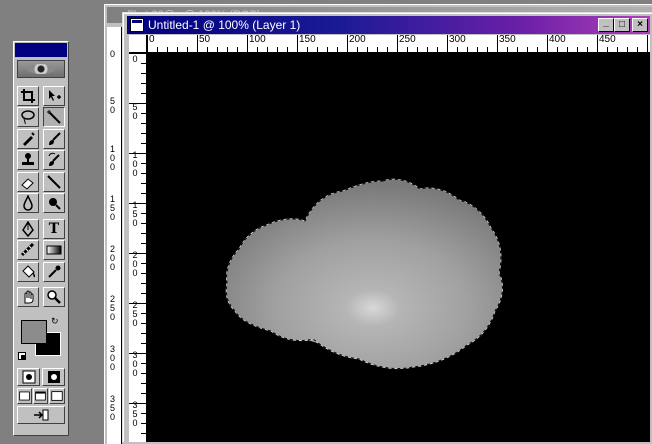  What do you see at coordinates (41, 50) in the screenshot?
I see `toolbox-title-bar` at bounding box center [41, 50].